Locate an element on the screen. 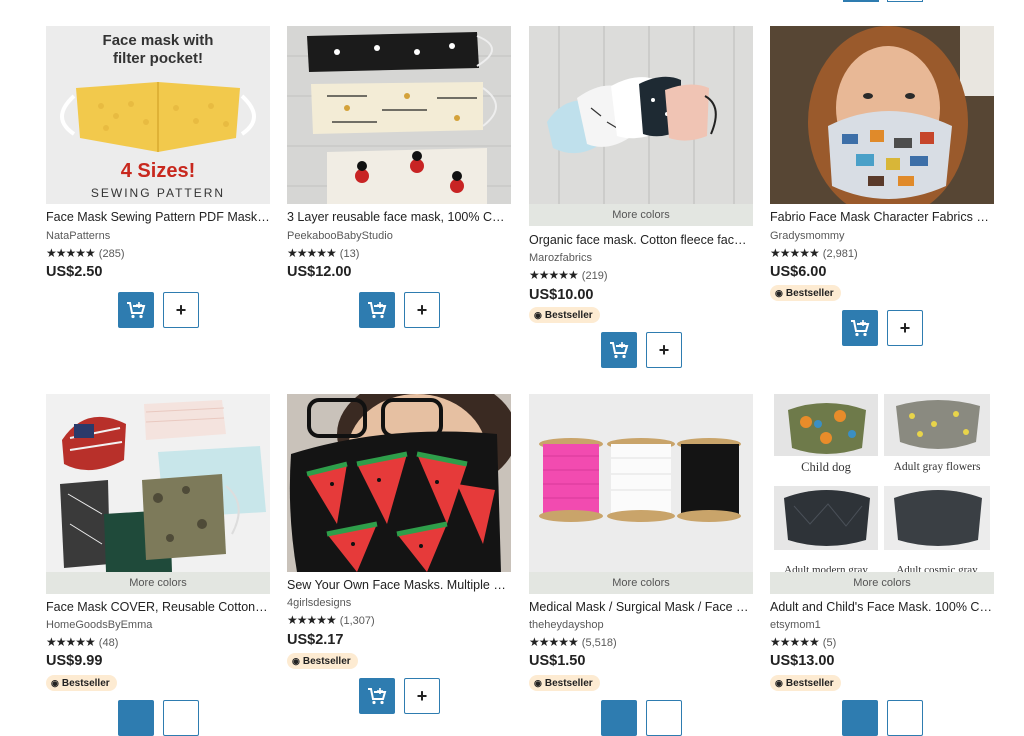 The height and width of the screenshot is (736, 1024). price: US$12.00 is located at coordinates (319, 272).